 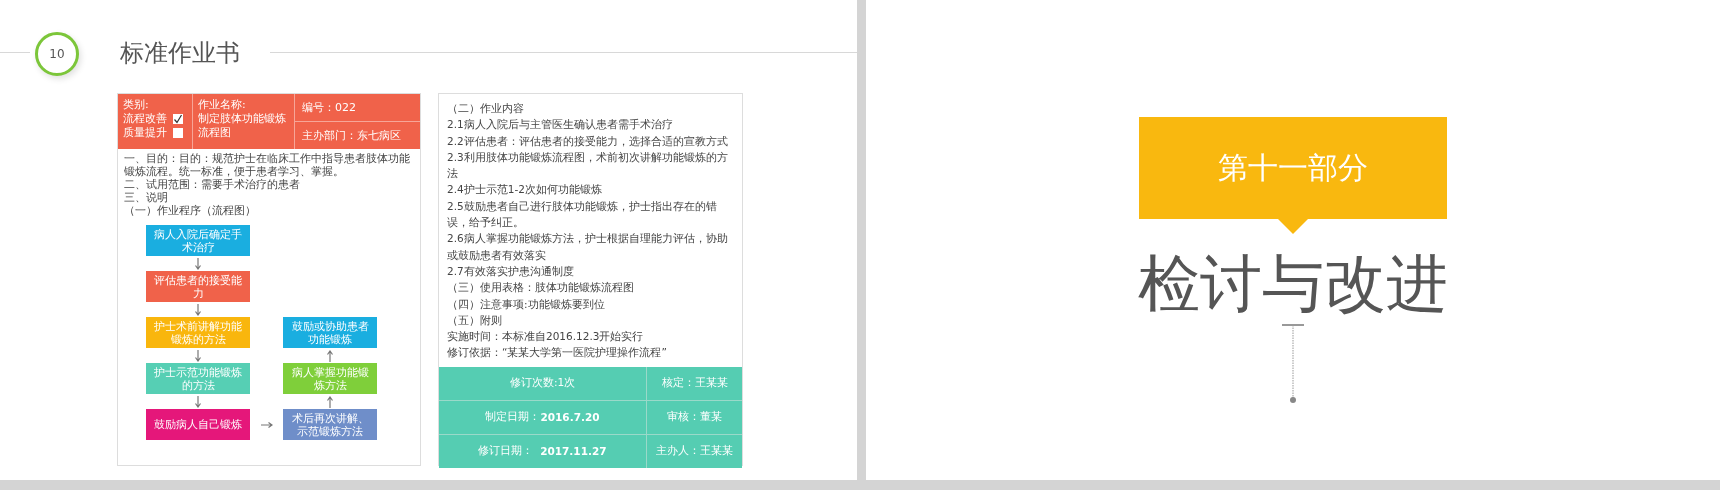 I want to click on name-value: 制定肢体功能锻炼流程图, so click(x=242, y=126).